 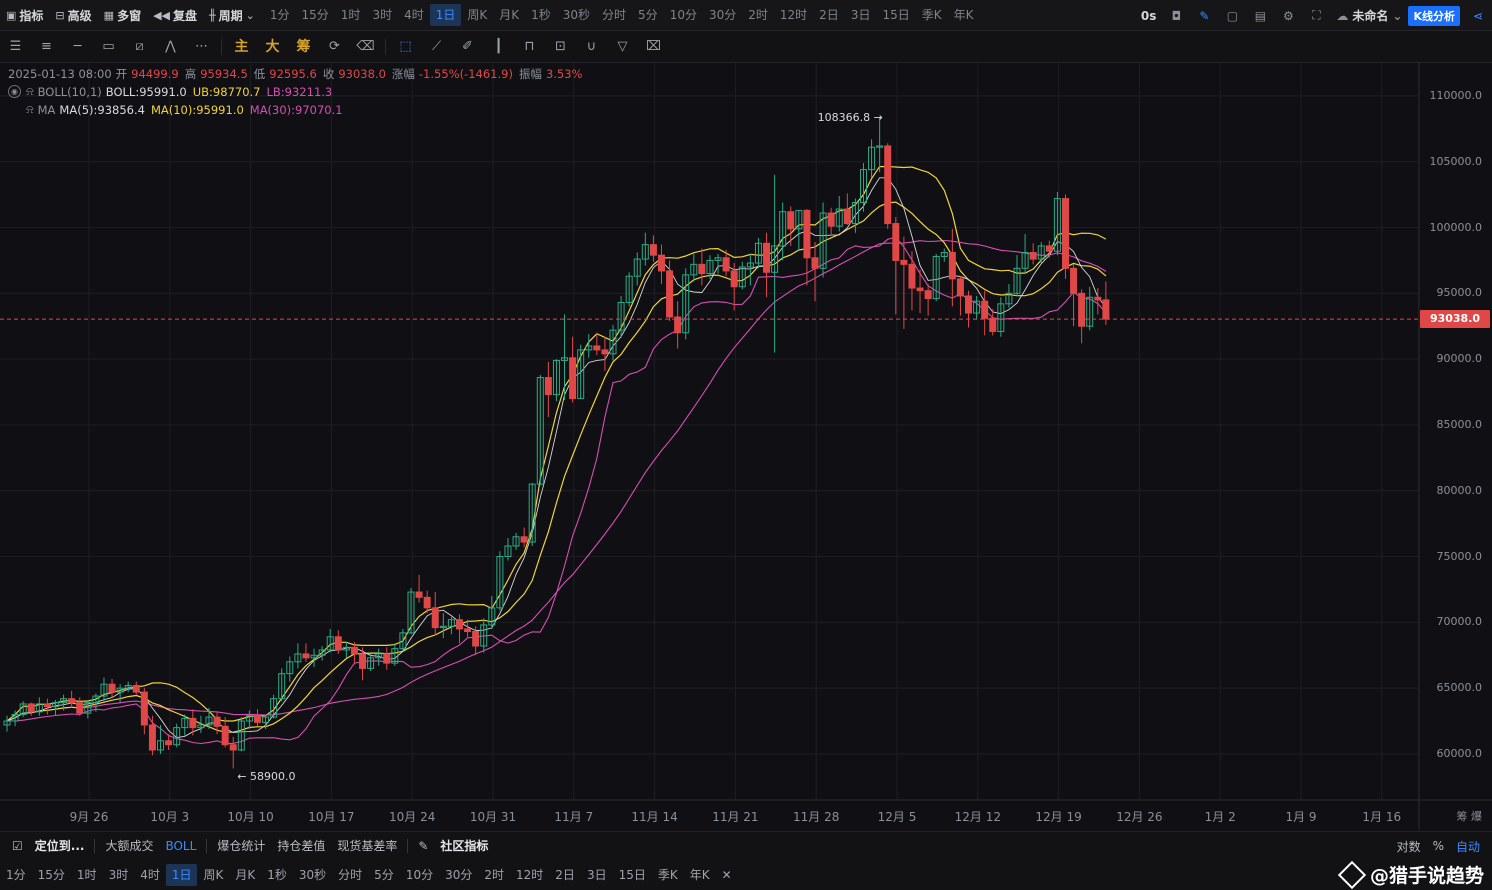 I want to click on kline-analysis-button: K线分析, so click(x=1434, y=15).